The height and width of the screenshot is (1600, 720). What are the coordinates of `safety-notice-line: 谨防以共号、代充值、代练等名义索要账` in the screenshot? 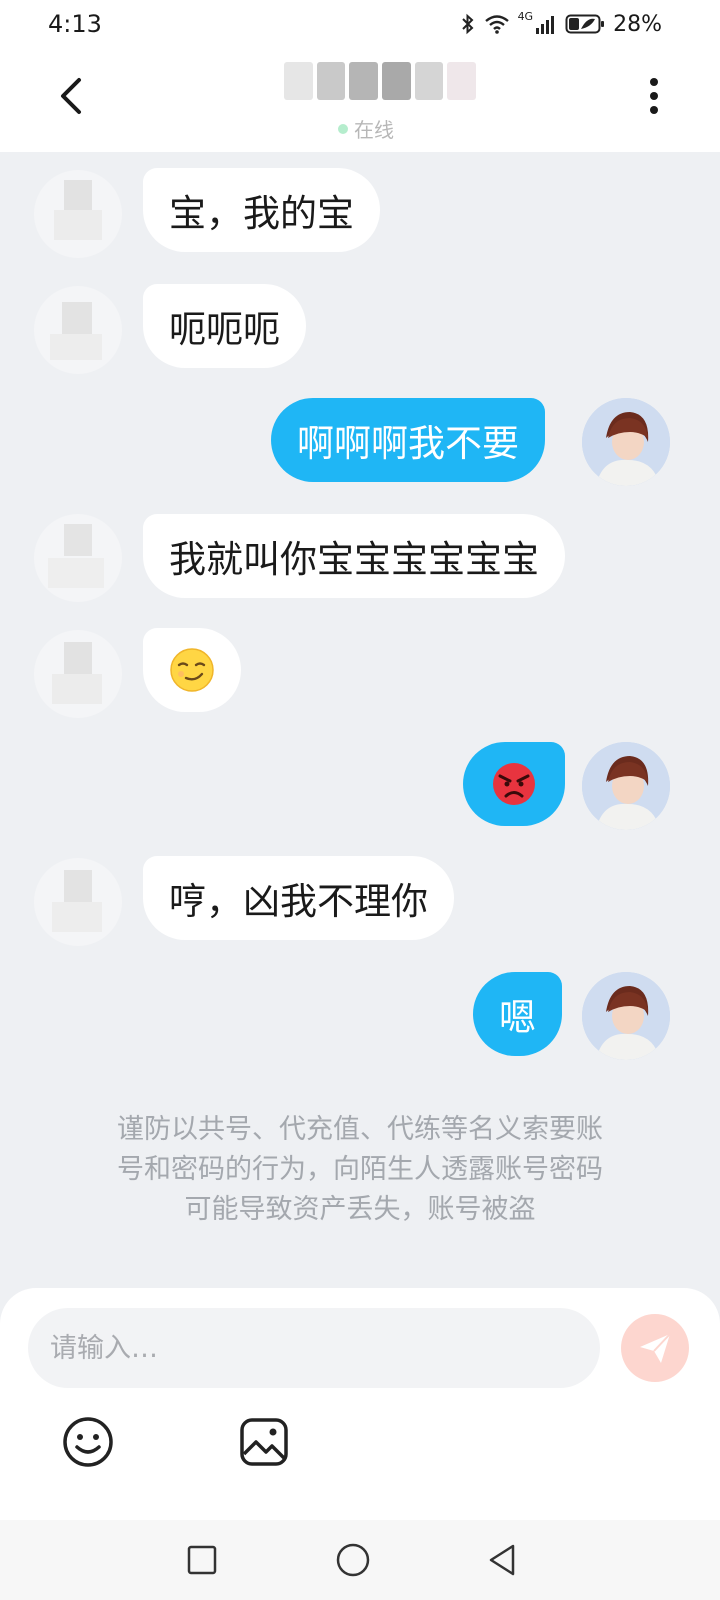 It's located at (360, 1129).